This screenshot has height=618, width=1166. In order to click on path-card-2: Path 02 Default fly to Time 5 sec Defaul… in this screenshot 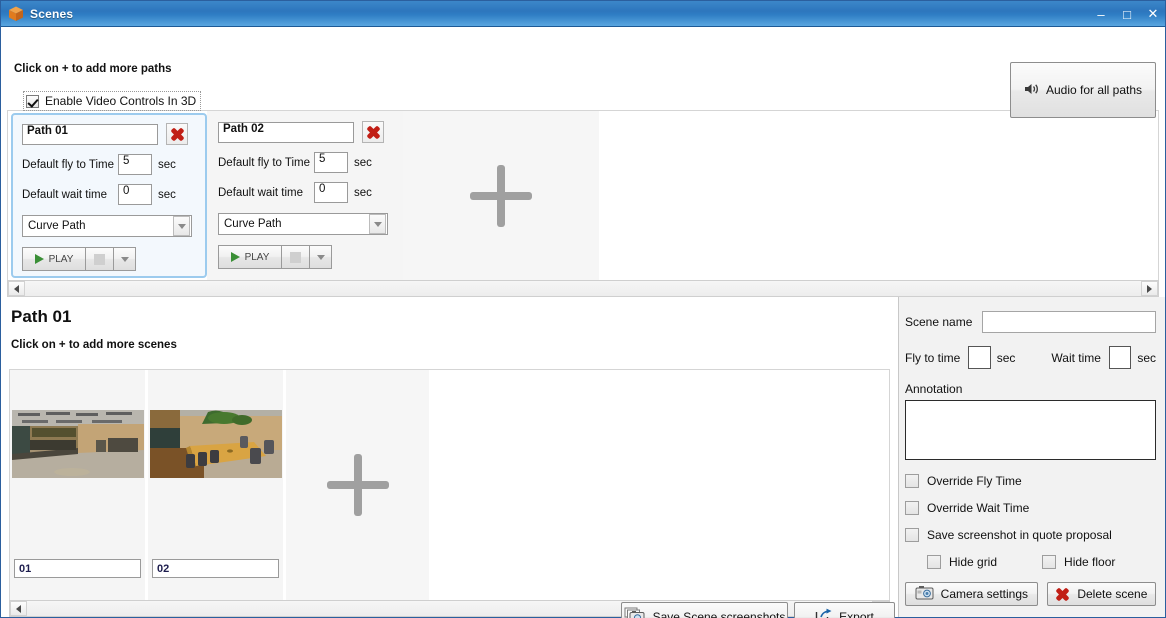, I will do `click(305, 195)`.